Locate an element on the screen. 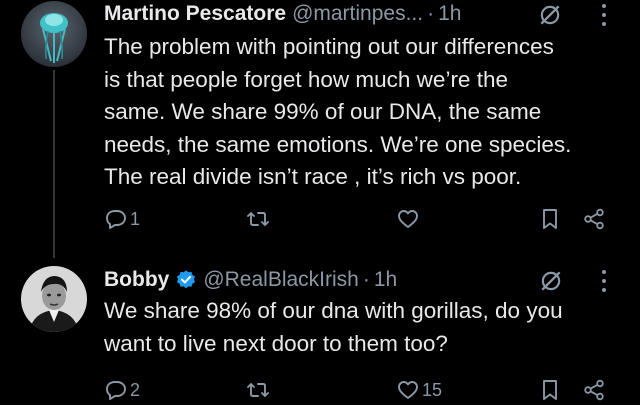  tweet-text-line: want to live next door to them too? is located at coordinates (276, 343).